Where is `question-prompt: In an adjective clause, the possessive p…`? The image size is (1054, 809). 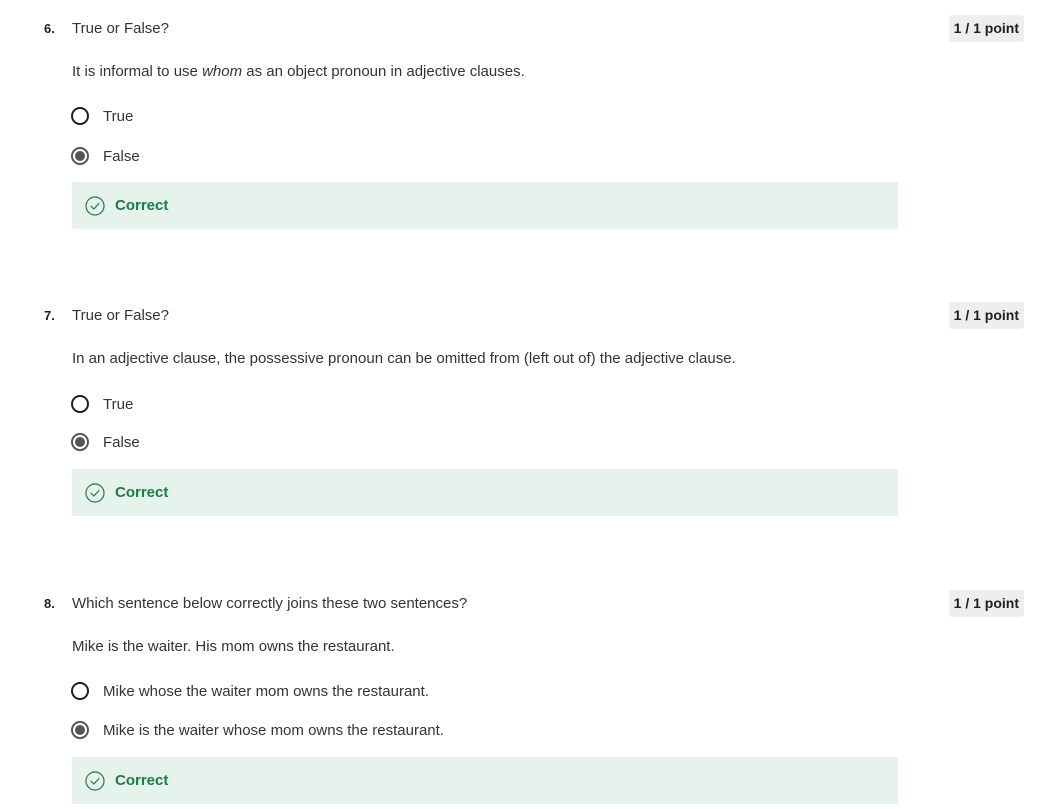
question-prompt: In an adjective clause, the possessive p… is located at coordinates (404, 358).